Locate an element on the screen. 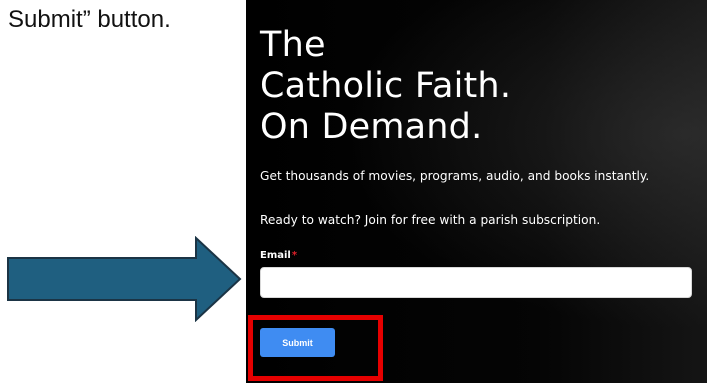 This screenshot has height=383, width=707. hero-title-line: The is located at coordinates (293, 45).